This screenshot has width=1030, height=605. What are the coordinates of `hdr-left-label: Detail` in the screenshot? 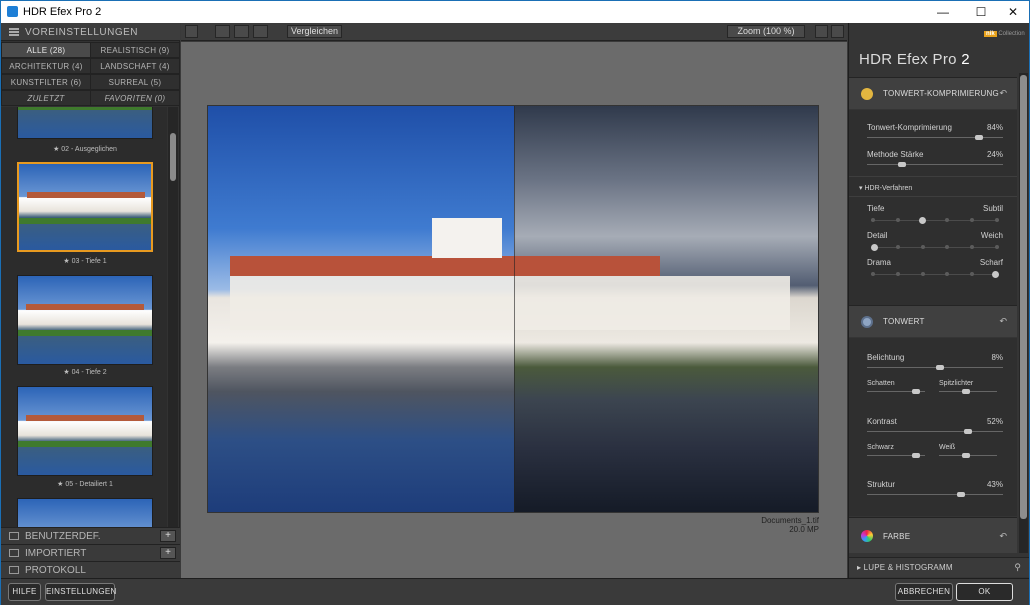 It's located at (877, 235).